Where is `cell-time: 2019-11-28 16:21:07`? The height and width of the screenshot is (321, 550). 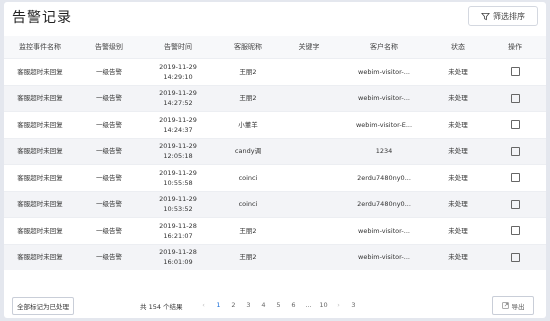
cell-time: 2019-11-28 16:21:07 is located at coordinates (178, 230).